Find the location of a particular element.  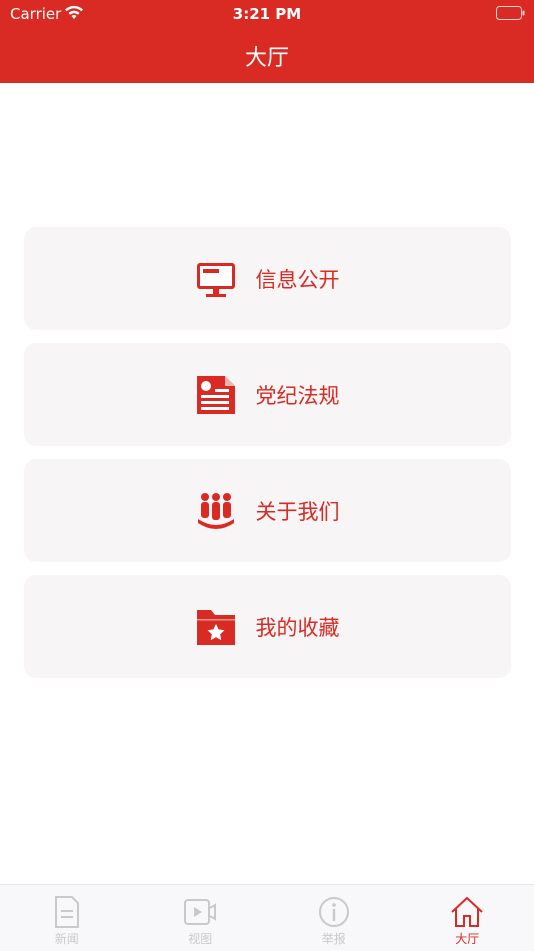

navigation-bar: Carrier 3:21 PM 大厅 is located at coordinates (267, 41).